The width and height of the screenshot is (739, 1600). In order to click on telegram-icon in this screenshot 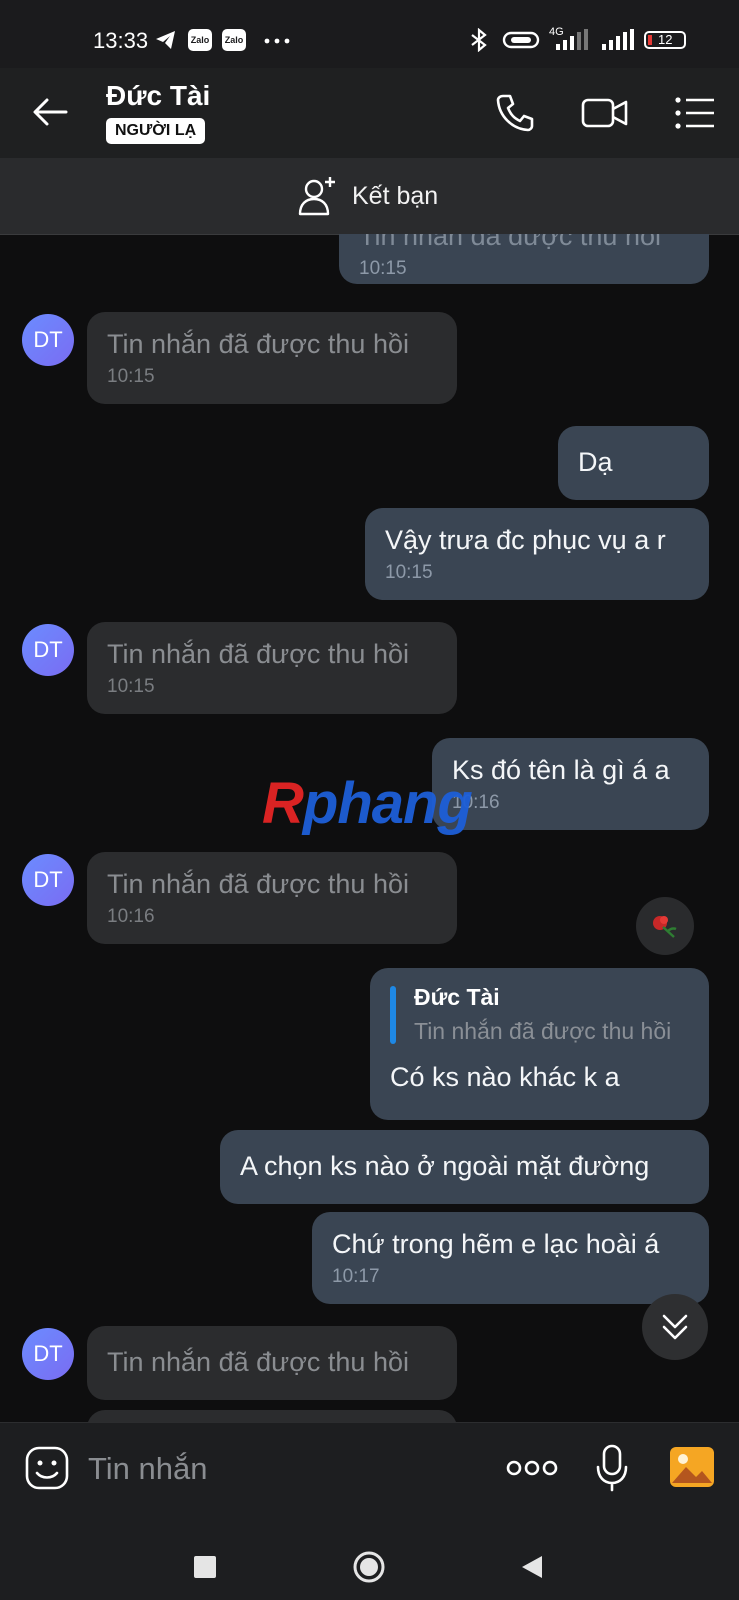, I will do `click(165, 40)`.